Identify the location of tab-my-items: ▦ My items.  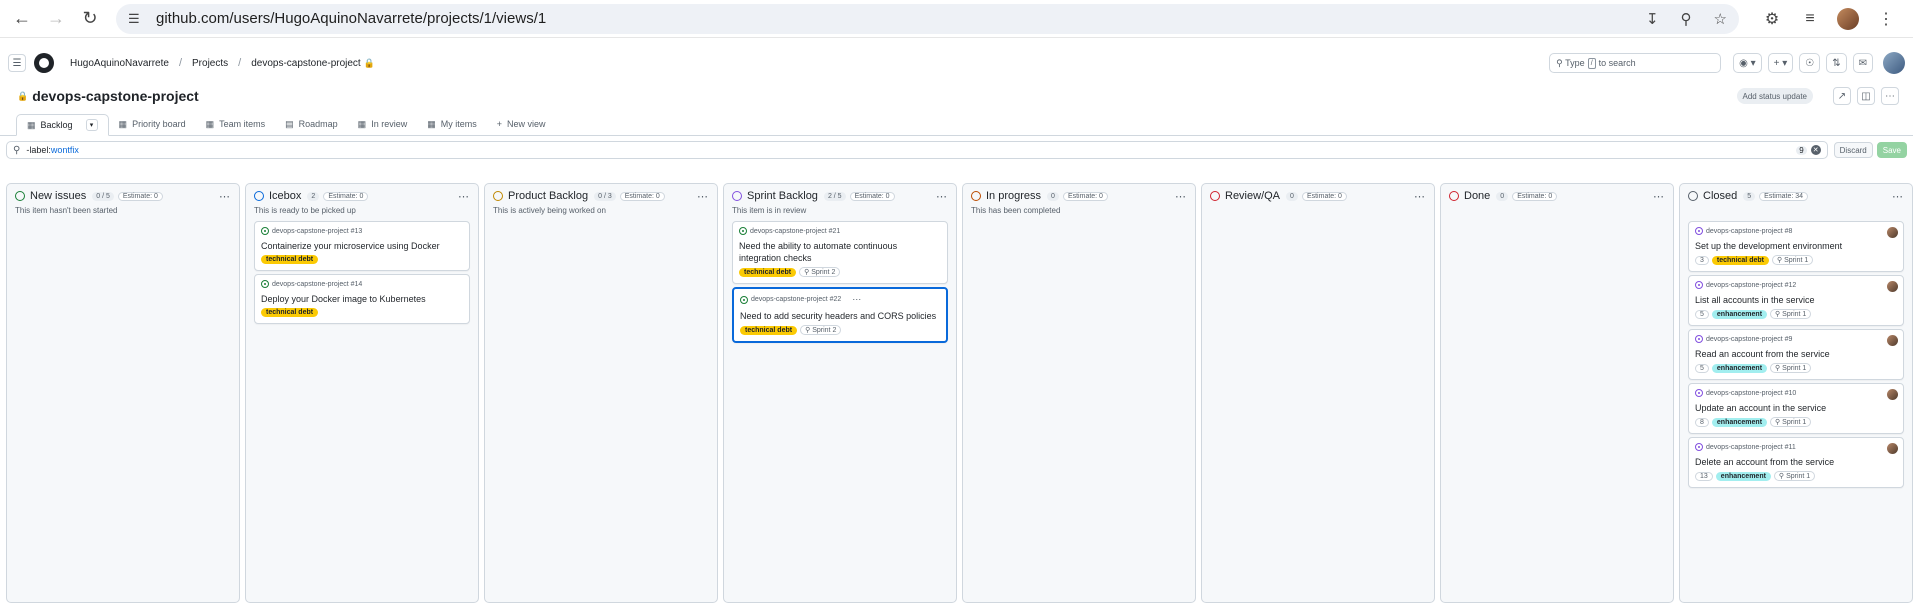
(452, 124).